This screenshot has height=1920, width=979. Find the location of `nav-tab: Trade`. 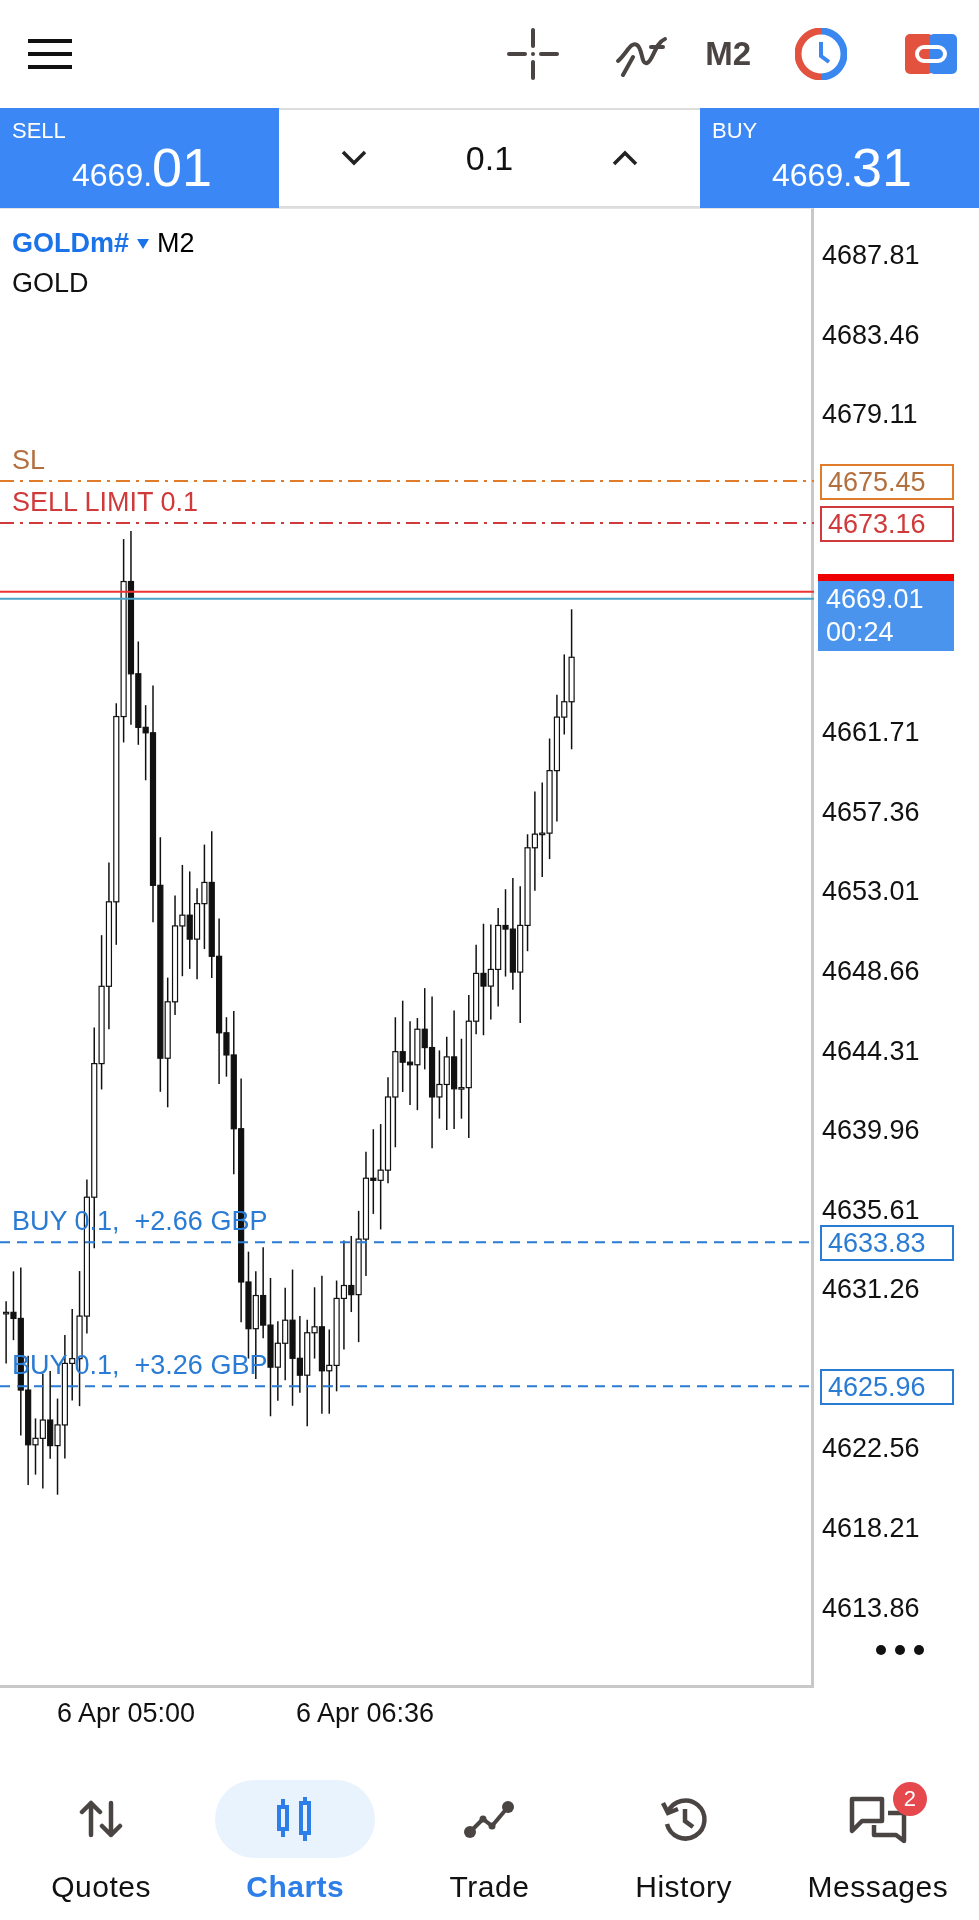

nav-tab: Trade is located at coordinates (489, 1850).